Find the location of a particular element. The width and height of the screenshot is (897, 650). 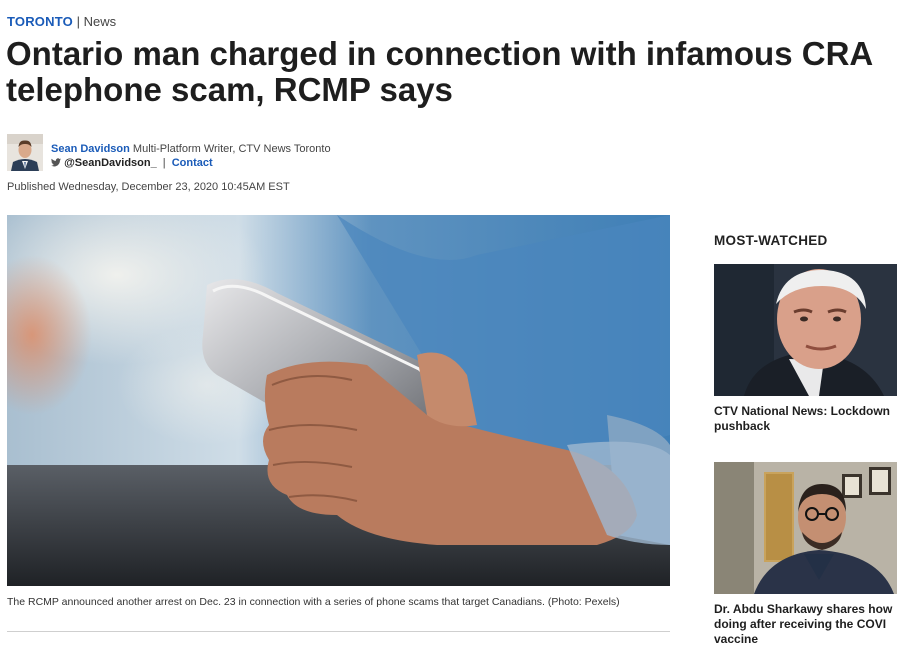

author-name-link: Sean Davidson is located at coordinates (90, 149).